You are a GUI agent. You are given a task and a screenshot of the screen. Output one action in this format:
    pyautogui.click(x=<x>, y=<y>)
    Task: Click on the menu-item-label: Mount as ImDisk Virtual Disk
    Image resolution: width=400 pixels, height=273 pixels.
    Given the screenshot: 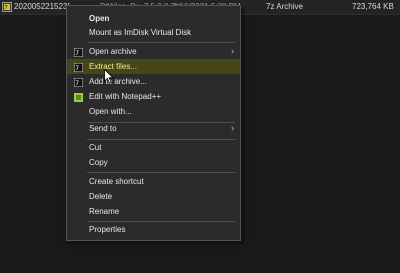 What is the action you would take?
    pyautogui.click(x=140, y=32)
    